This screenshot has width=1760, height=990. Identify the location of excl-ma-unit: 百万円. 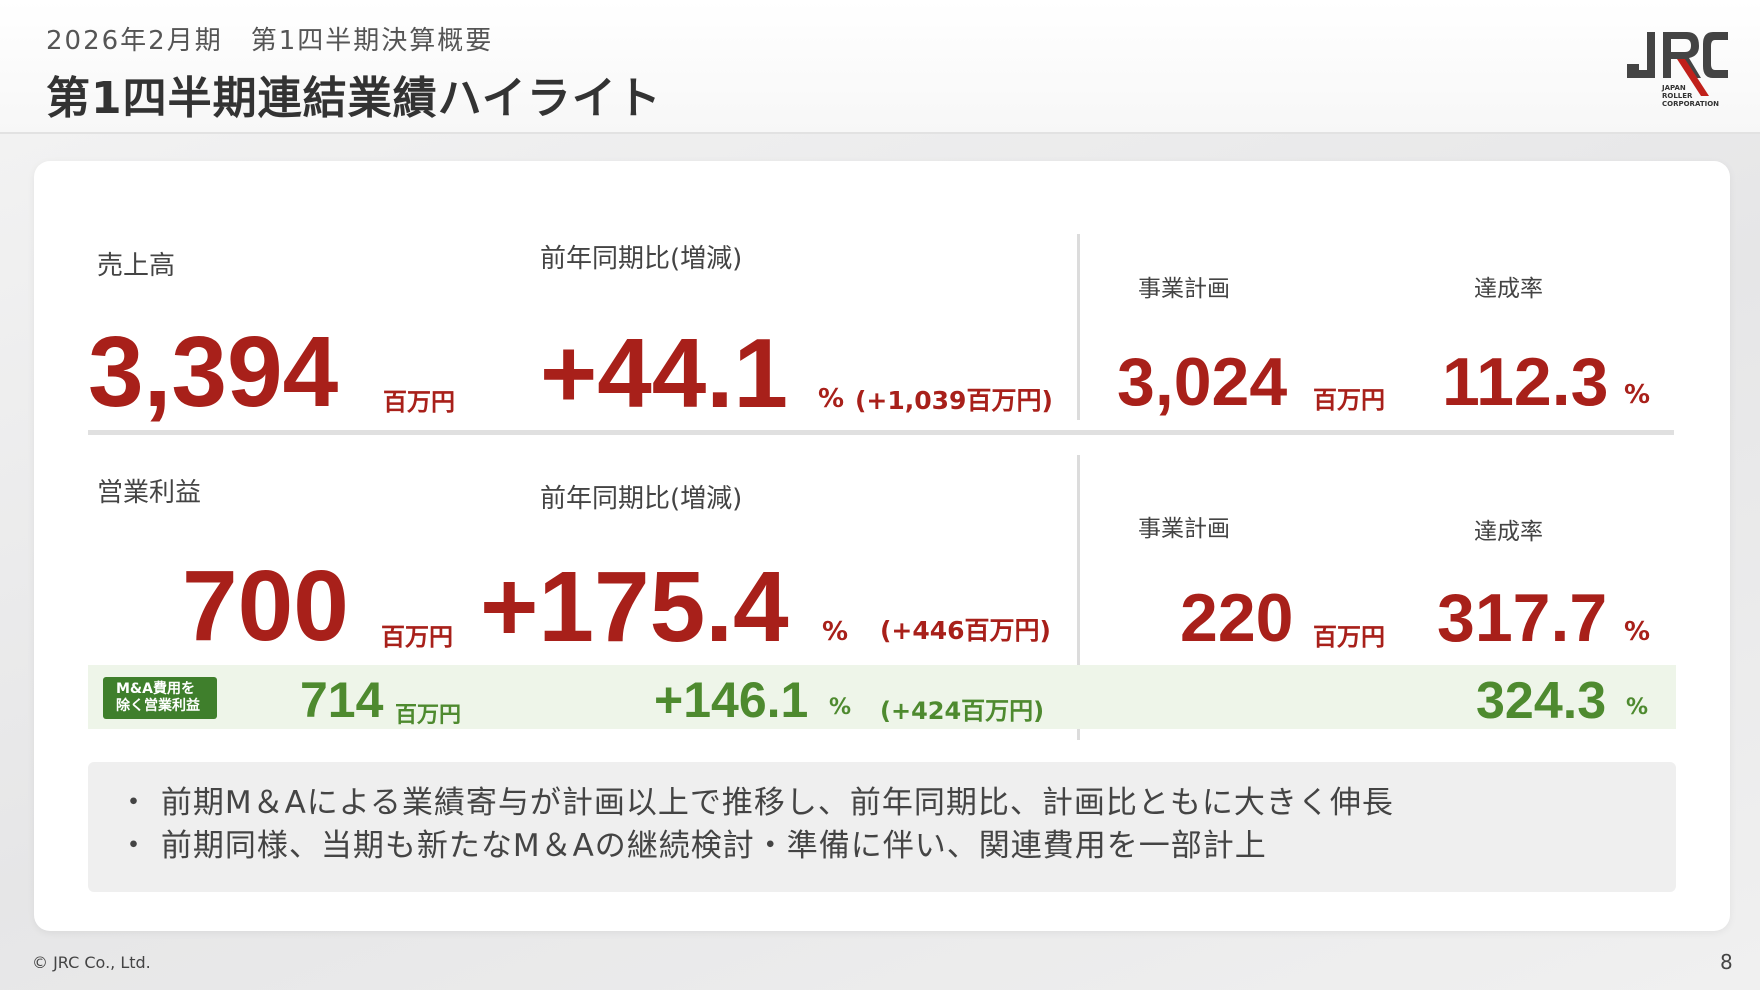
(428, 715).